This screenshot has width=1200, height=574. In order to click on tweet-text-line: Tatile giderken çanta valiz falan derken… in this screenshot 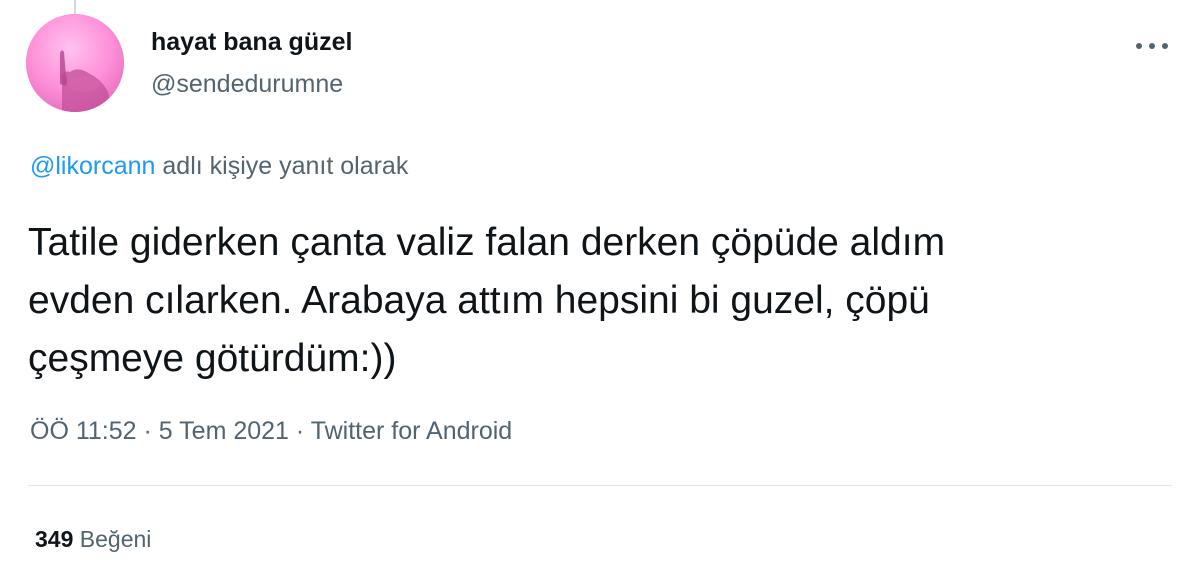, I will do `click(487, 242)`.